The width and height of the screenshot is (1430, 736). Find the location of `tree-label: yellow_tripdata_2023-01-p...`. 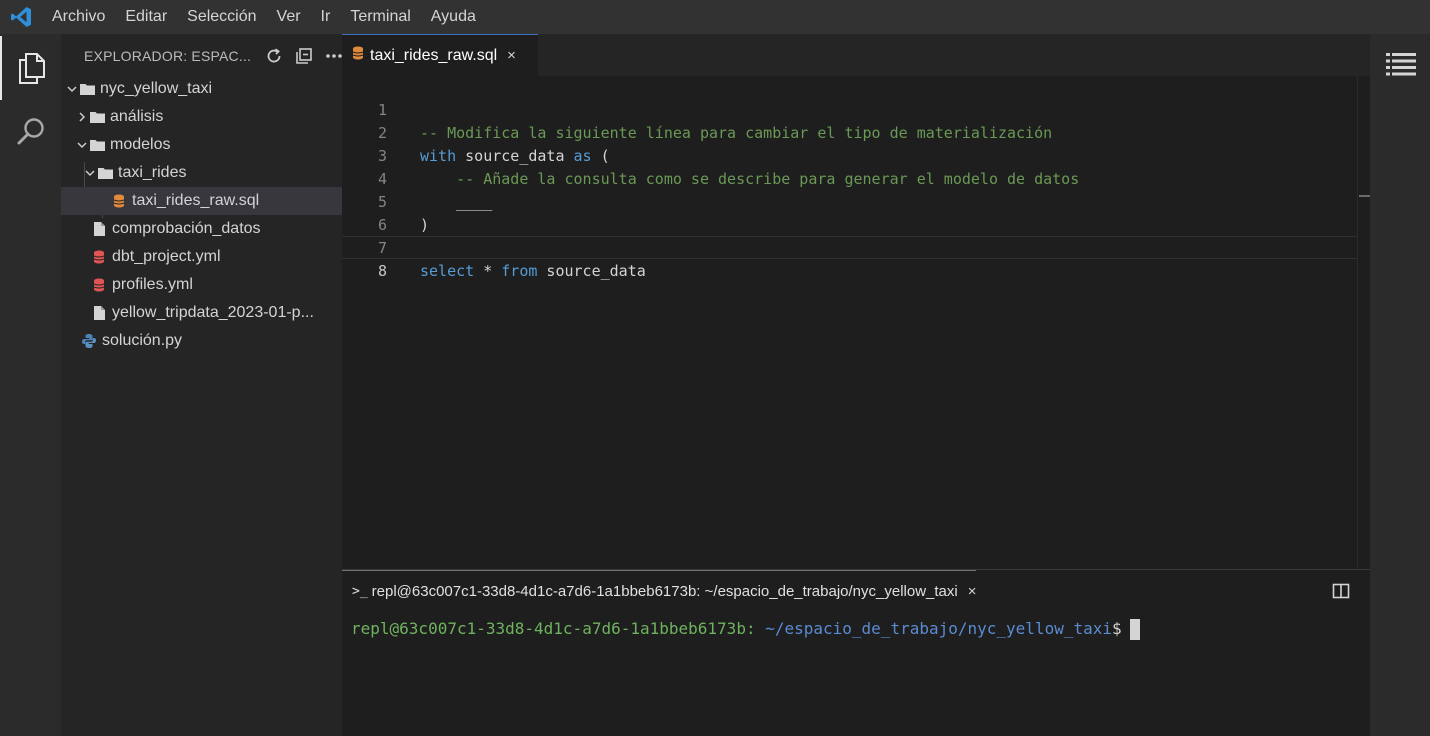

tree-label: yellow_tripdata_2023-01-p... is located at coordinates (213, 312).